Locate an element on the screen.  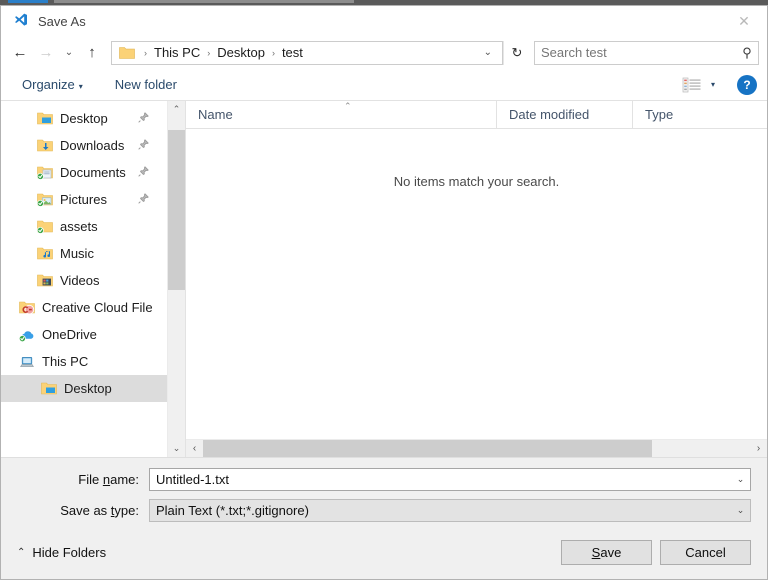
save-as-type-combo: Plain Text (*.txt;*.gitignore) ⌄ is located at coordinates (450, 510).